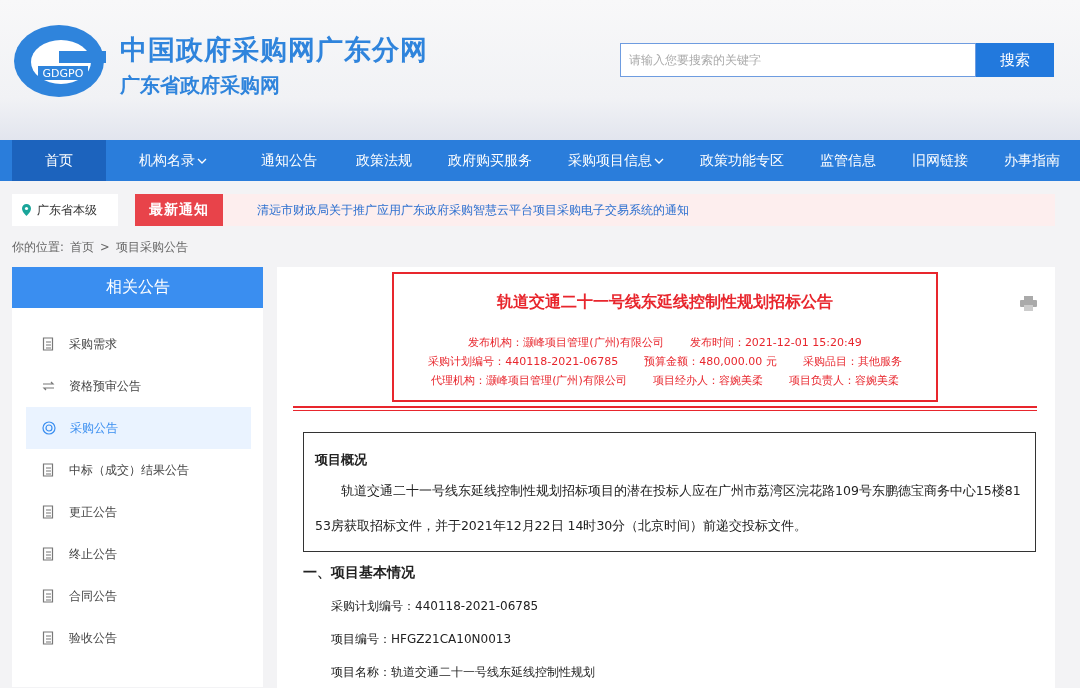 The image size is (1080, 688). Describe the element at coordinates (422, 639) in the screenshot. I see `info-line: 项目编号：HFGZ21CA10N0013` at that location.